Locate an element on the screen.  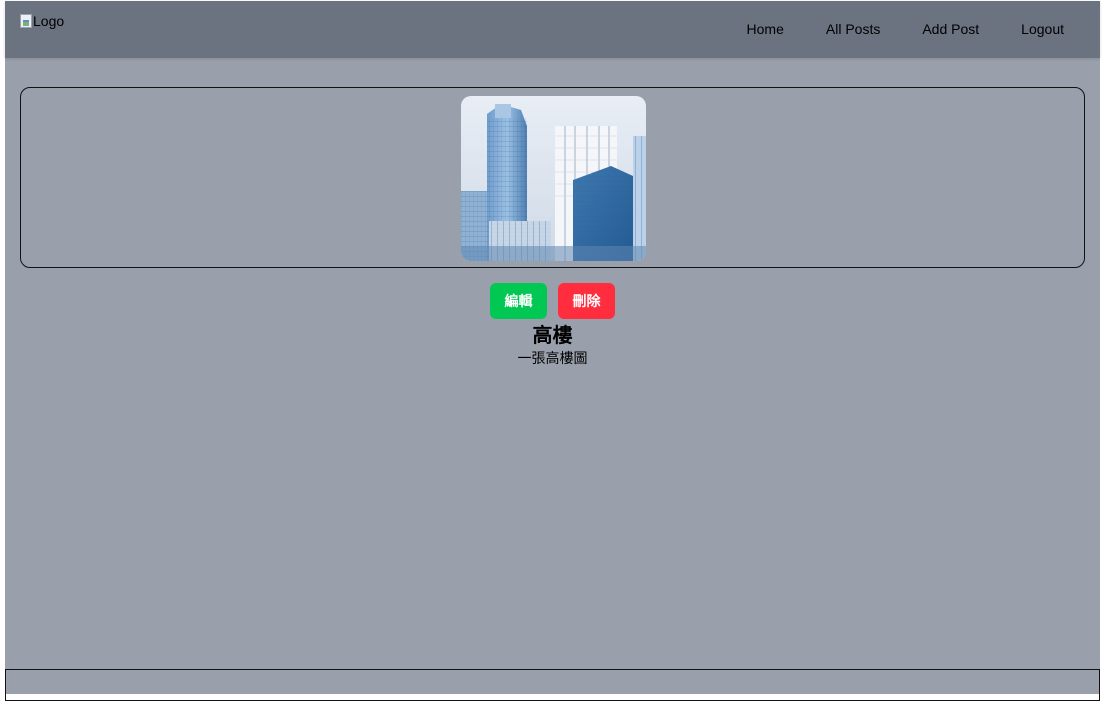
logo-alt-text: Logo is located at coordinates (49, 21).